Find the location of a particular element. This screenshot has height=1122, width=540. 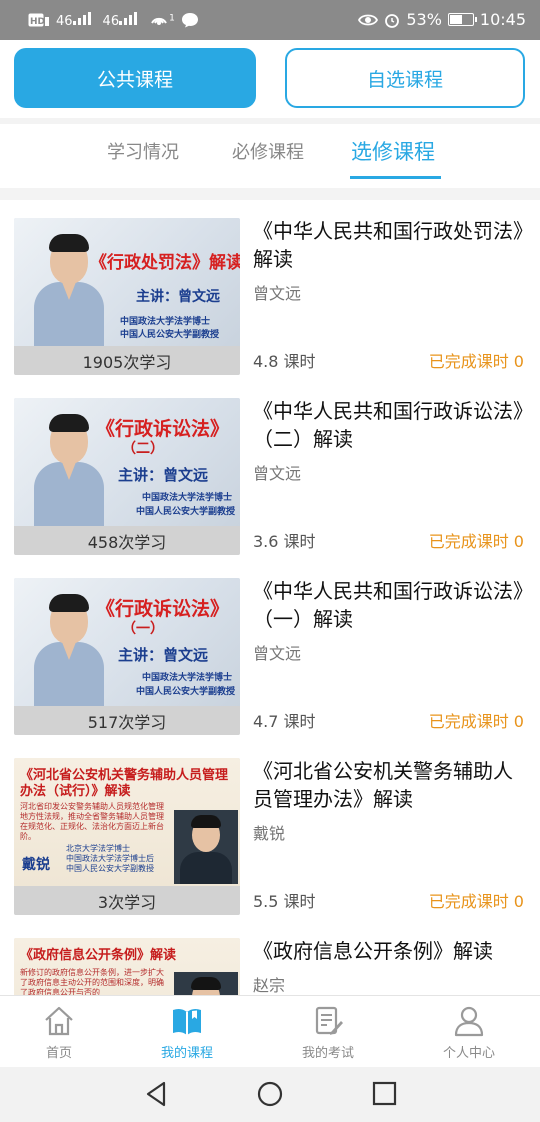

home-circle-icon is located at coordinates (270, 1094).